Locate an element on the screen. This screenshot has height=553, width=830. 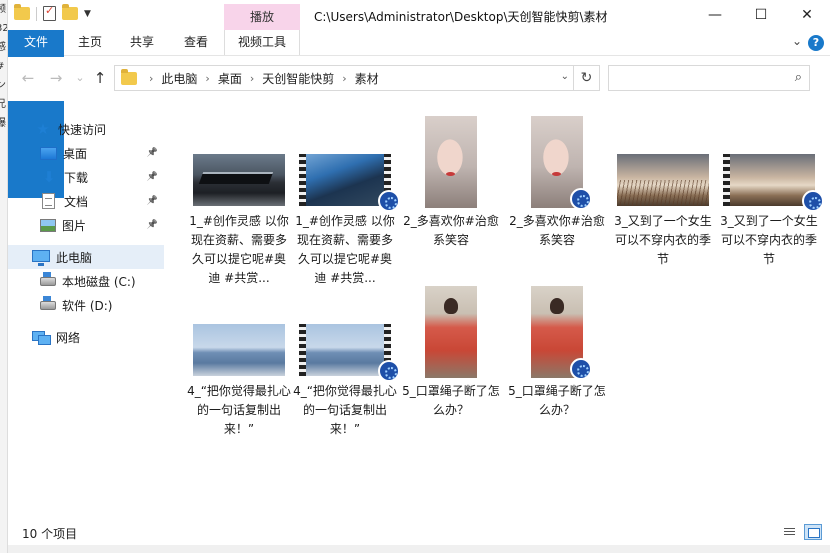
minimize-button: — is located at coordinates (715, 15).